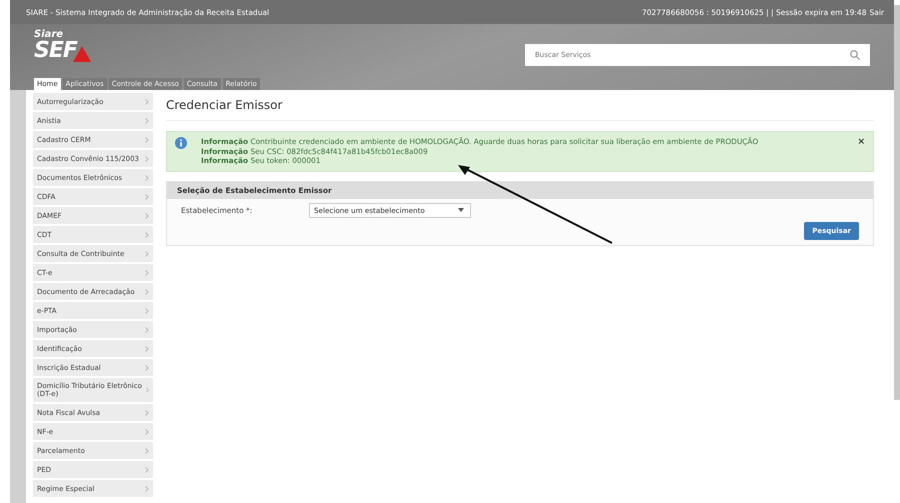  I want to click on info-icon, so click(181, 143).